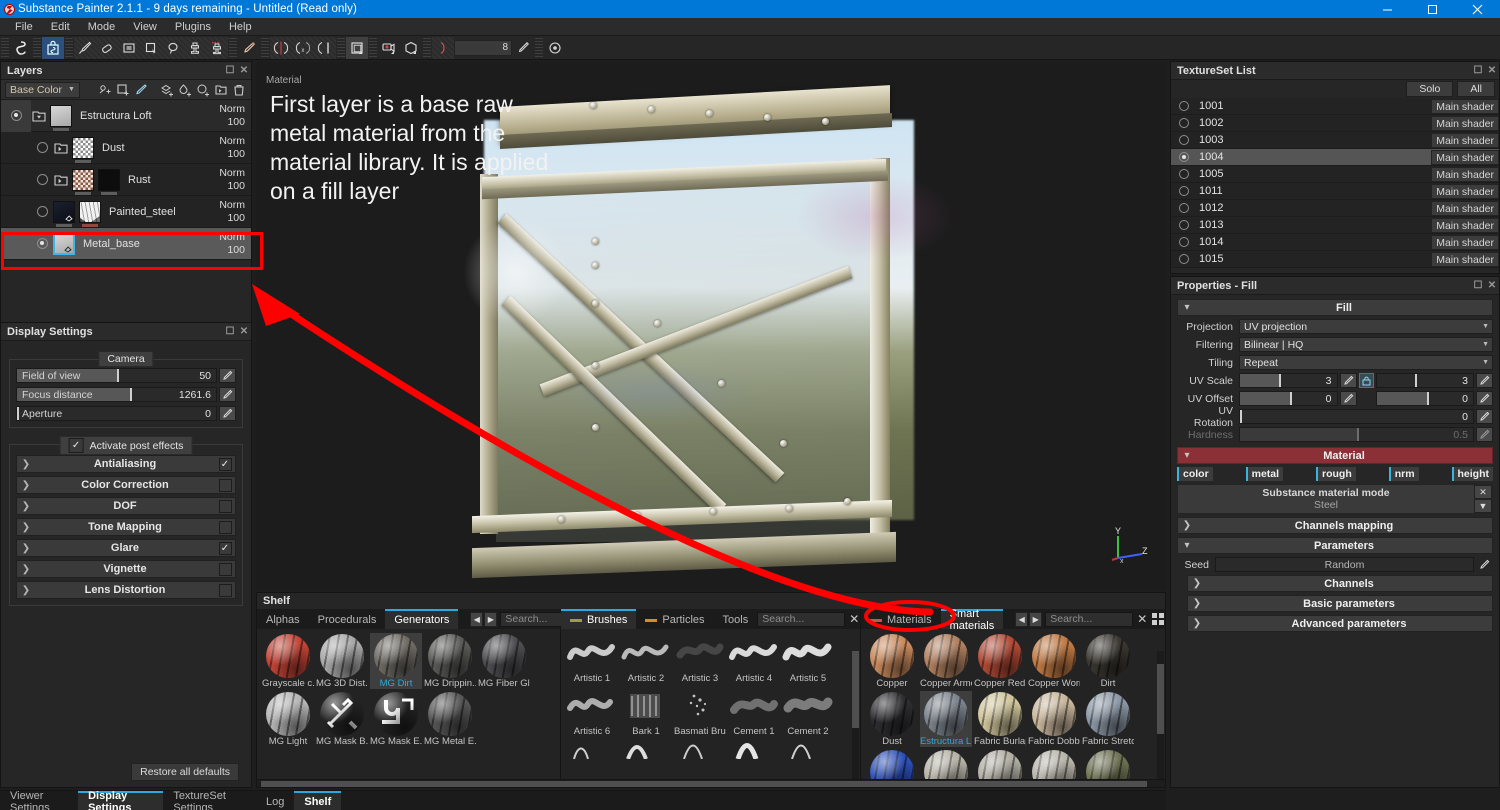 This screenshot has width=1500, height=810. What do you see at coordinates (217, 48) in the screenshot?
I see `clone-source-icon` at bounding box center [217, 48].